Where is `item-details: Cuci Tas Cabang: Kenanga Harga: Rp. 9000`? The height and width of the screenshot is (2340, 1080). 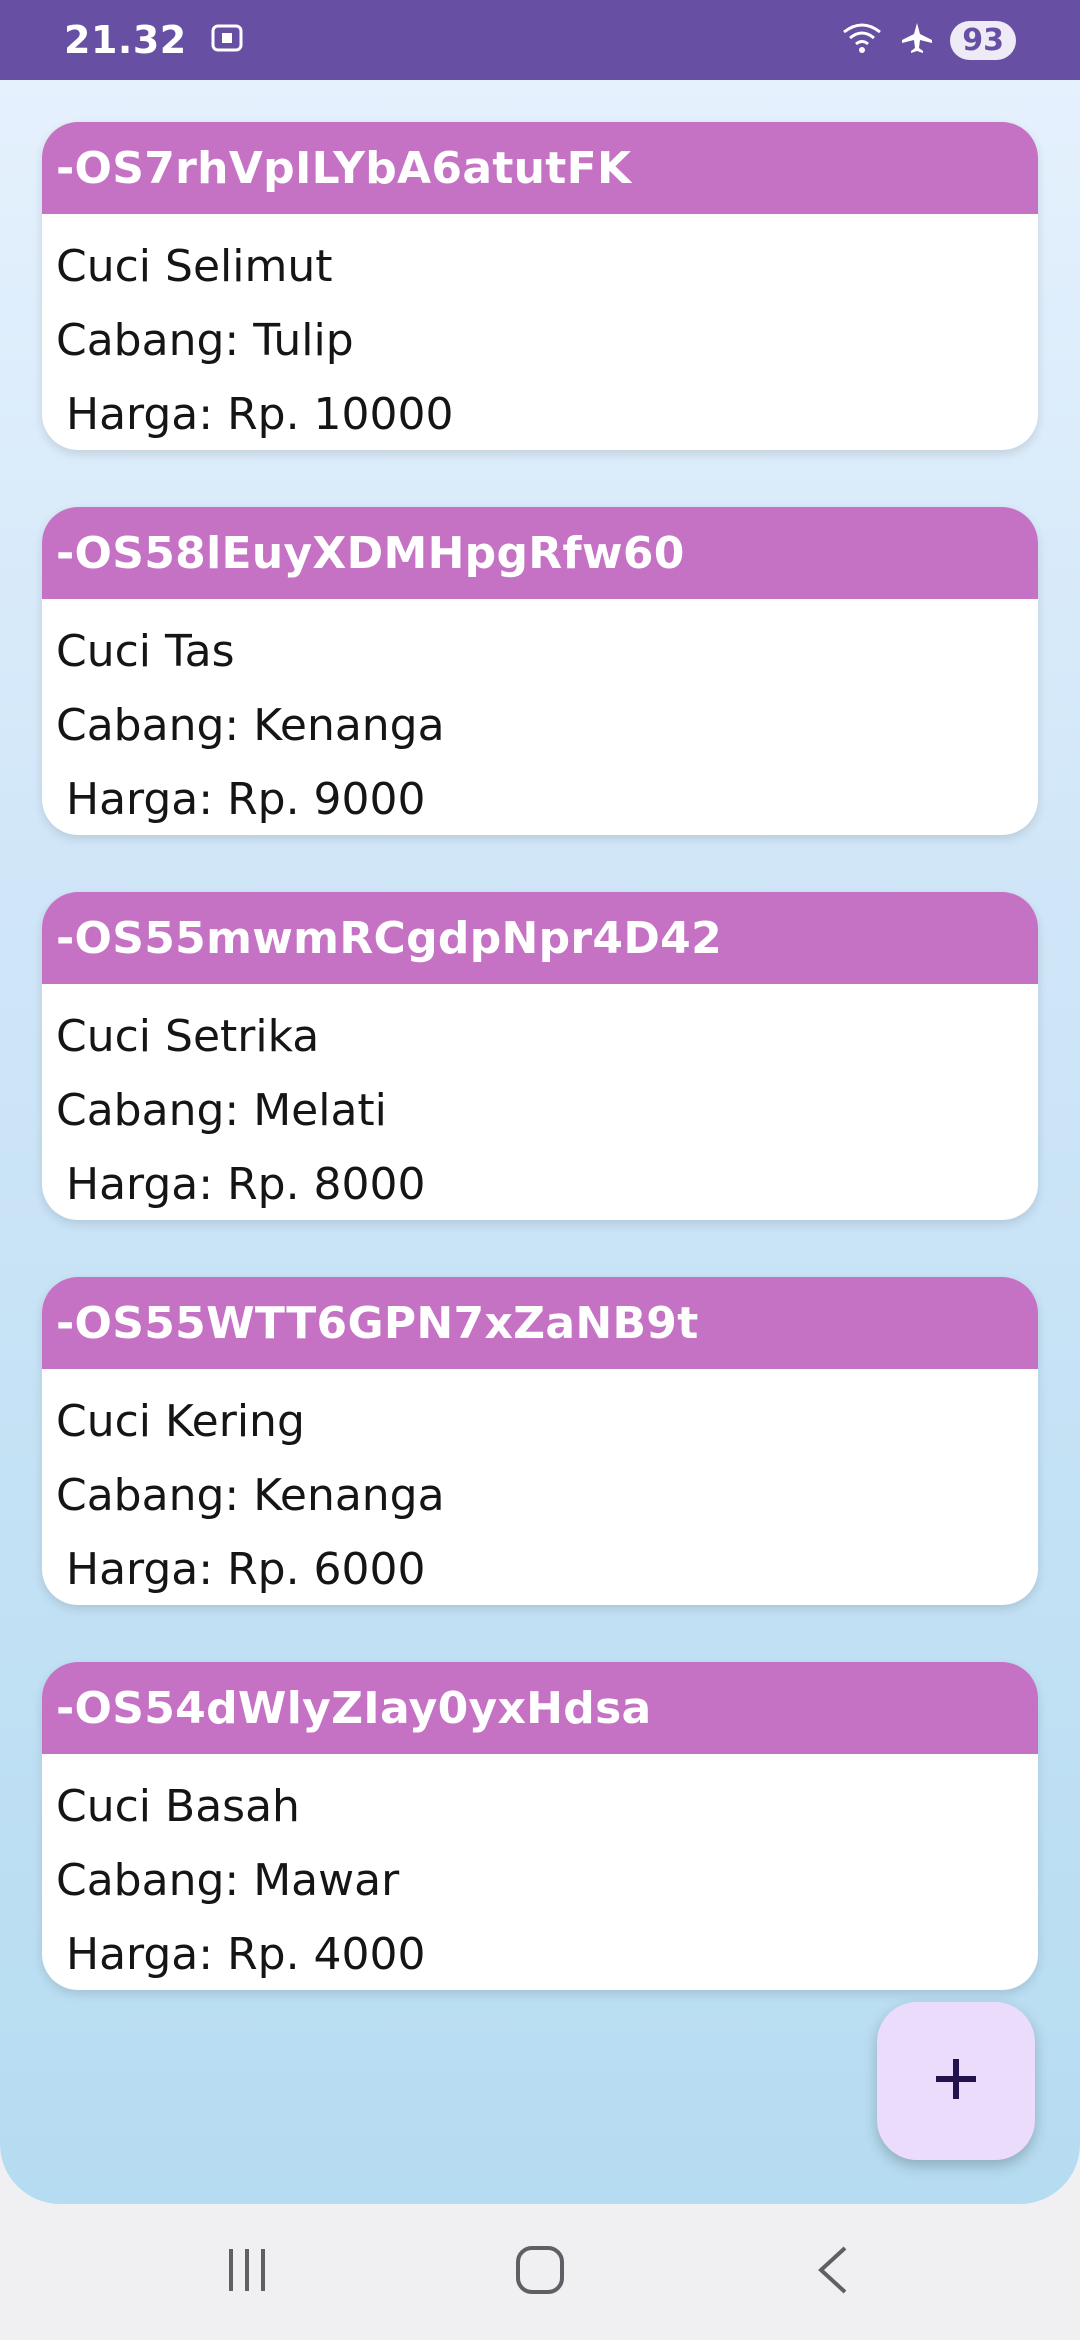 item-details: Cuci Tas Cabang: Kenanga Harga: Rp. 9000 is located at coordinates (540, 717).